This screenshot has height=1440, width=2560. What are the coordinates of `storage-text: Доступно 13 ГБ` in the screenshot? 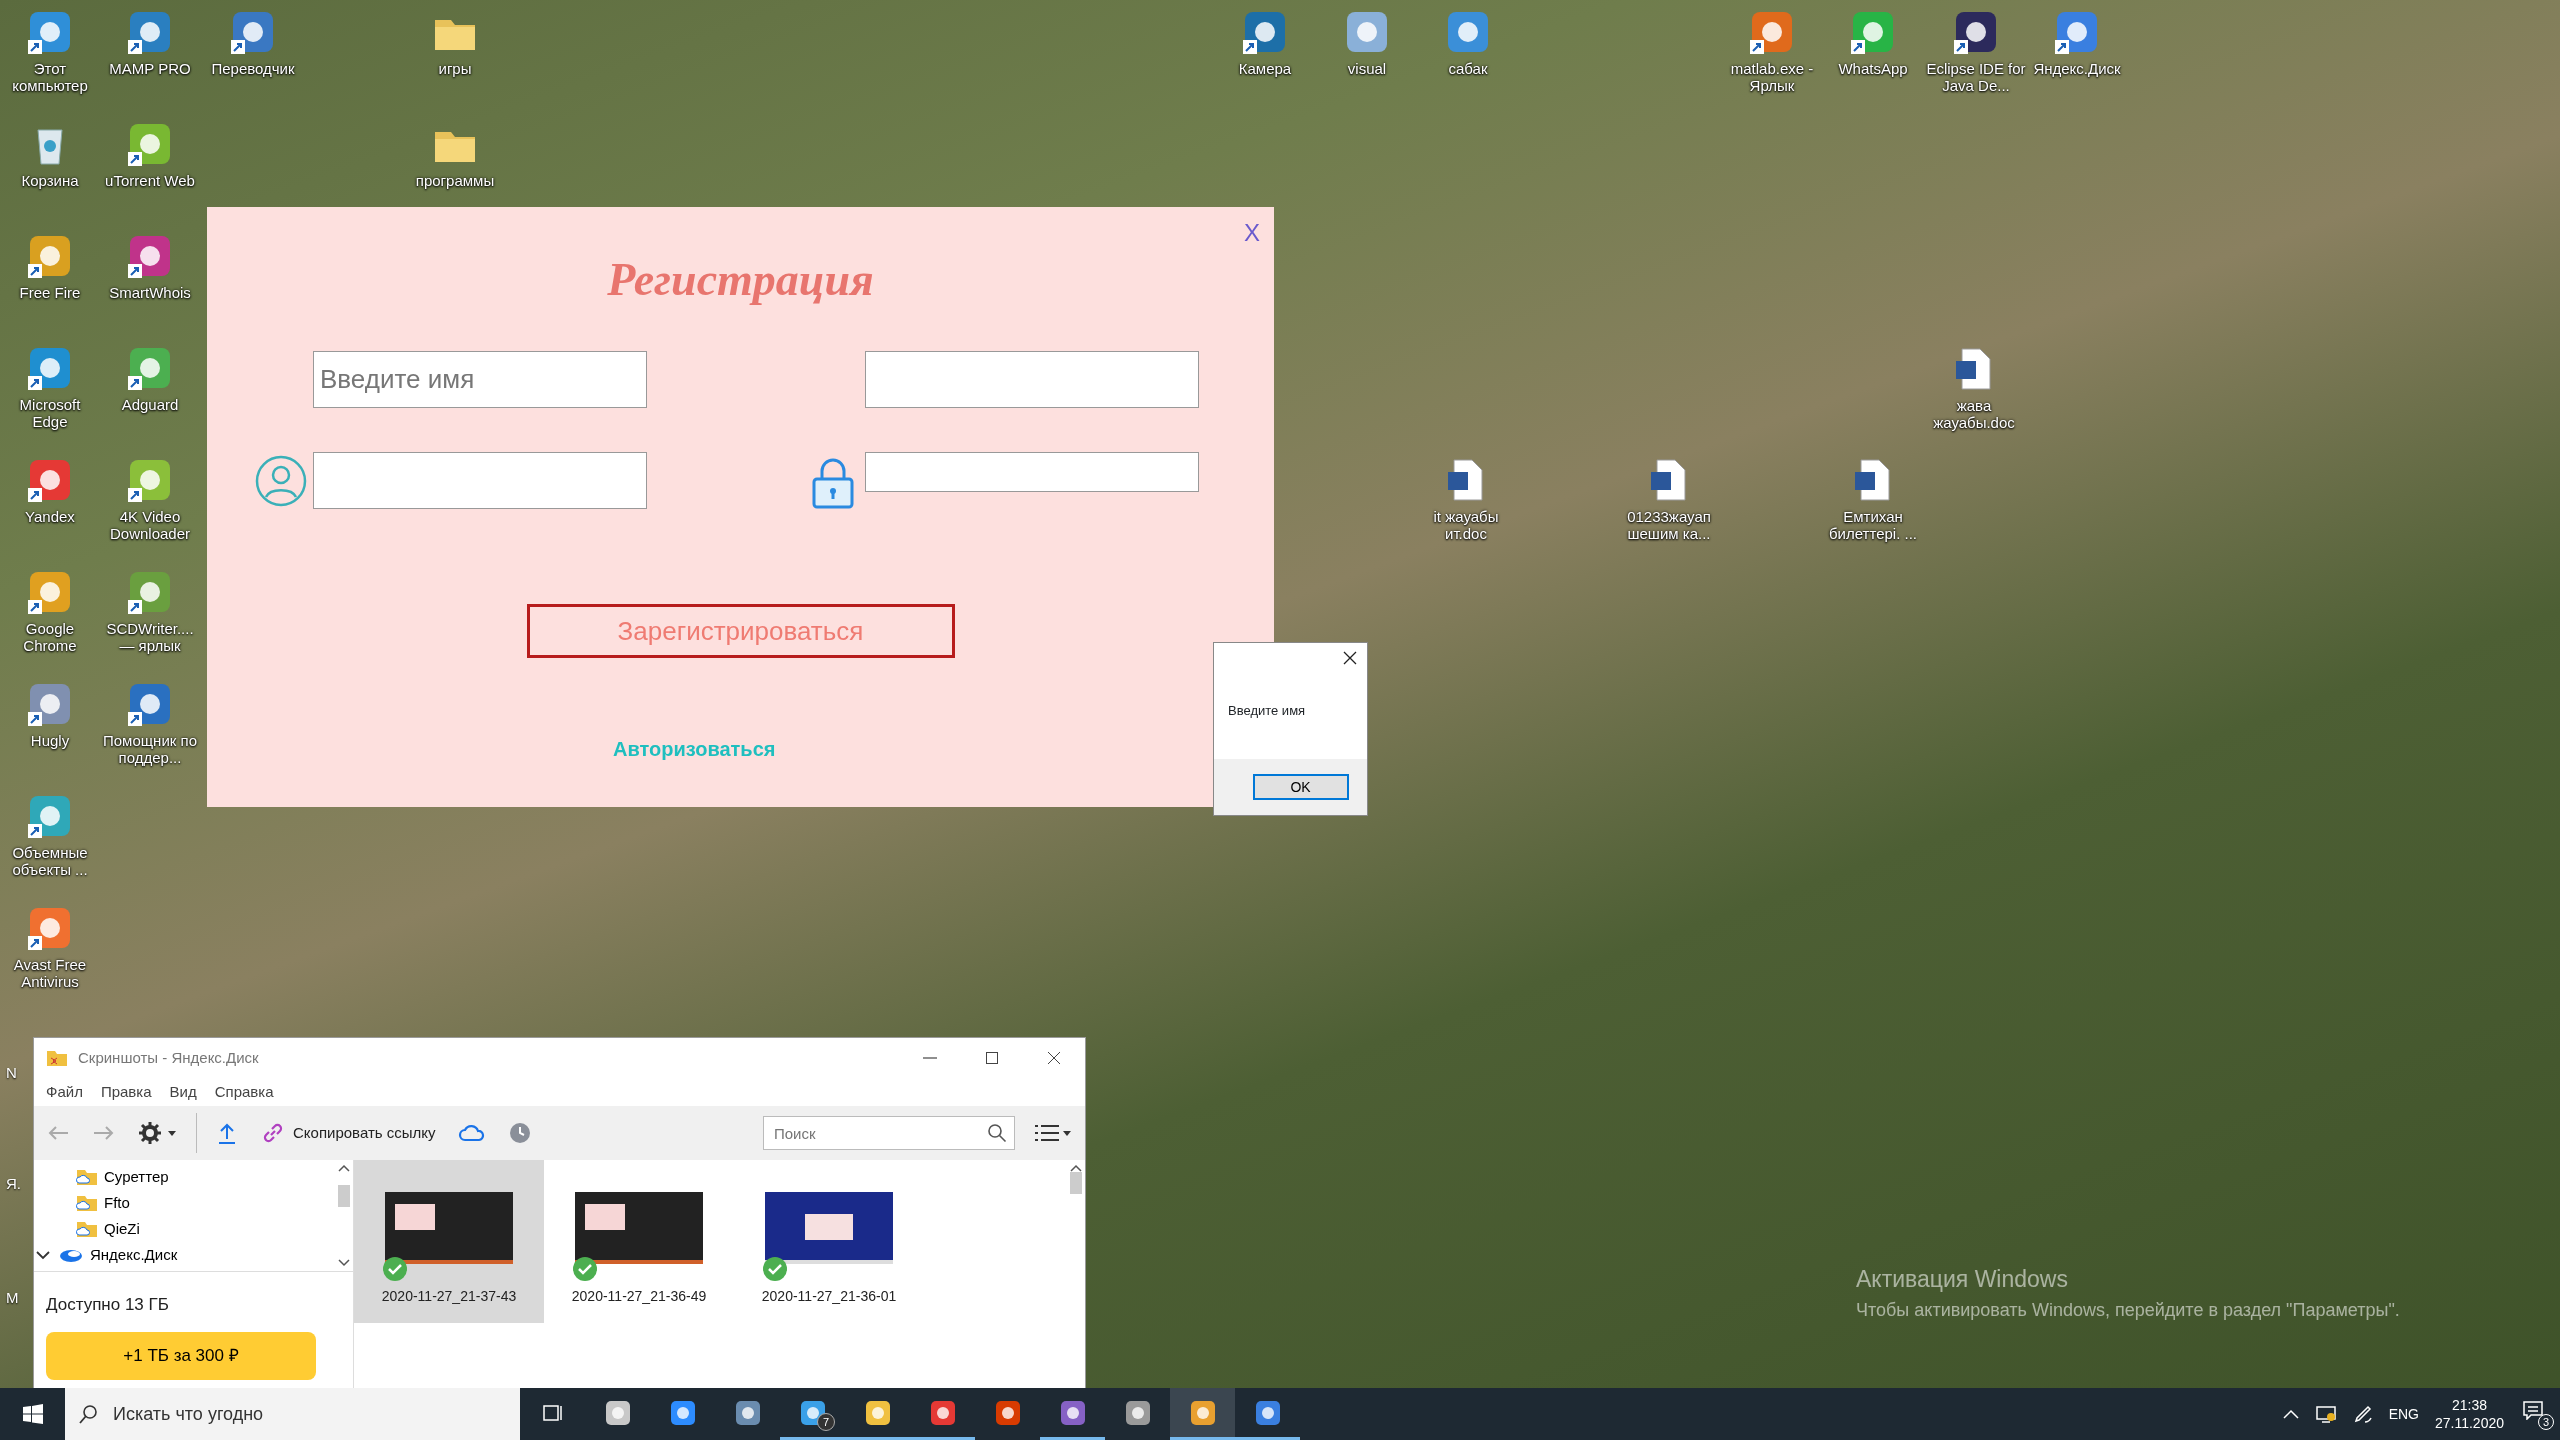 It's located at (107, 1305).